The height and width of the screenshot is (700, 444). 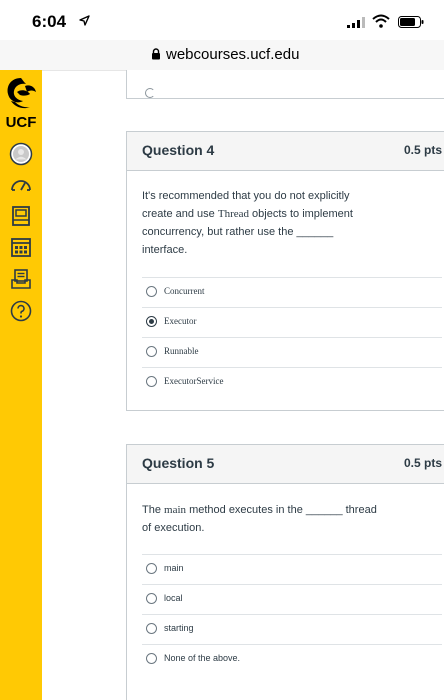 What do you see at coordinates (285, 464) in the screenshot?
I see `question-header: Question 5 0.5 pts` at bounding box center [285, 464].